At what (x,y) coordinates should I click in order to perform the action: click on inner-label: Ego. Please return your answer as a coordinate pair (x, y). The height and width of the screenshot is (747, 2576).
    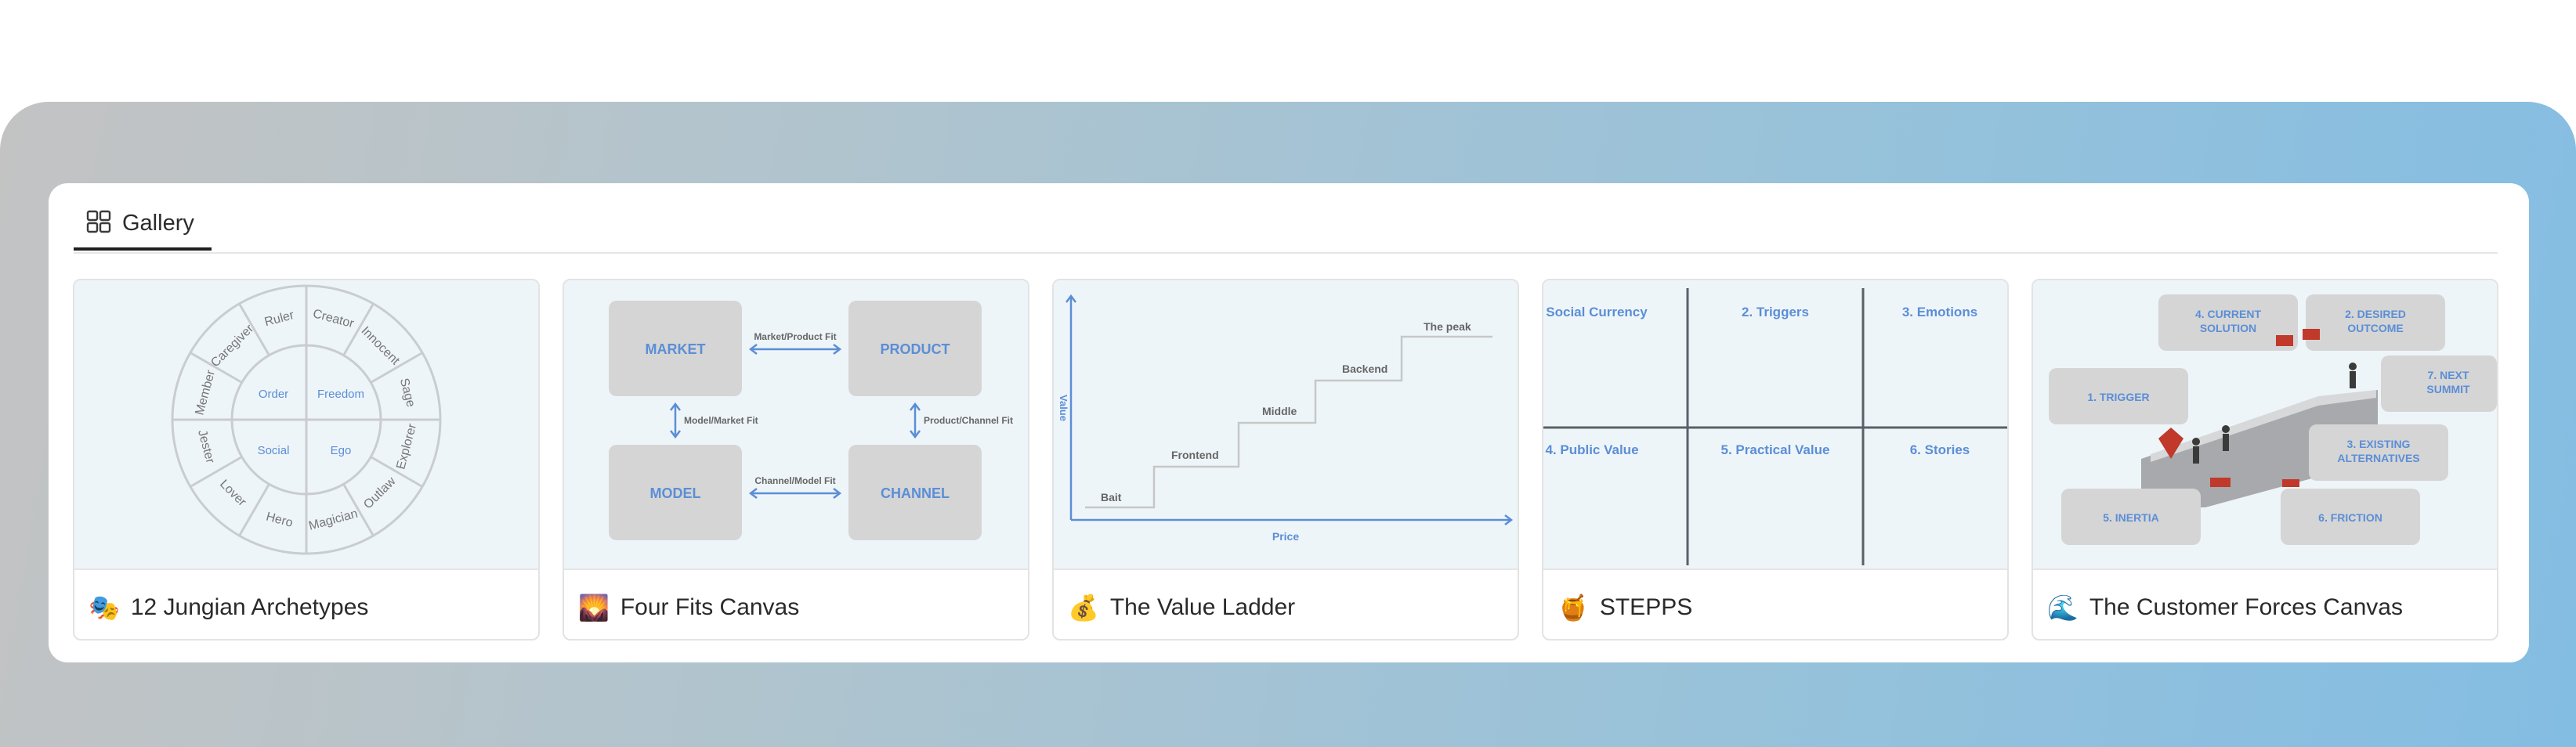
    Looking at the image, I should click on (341, 450).